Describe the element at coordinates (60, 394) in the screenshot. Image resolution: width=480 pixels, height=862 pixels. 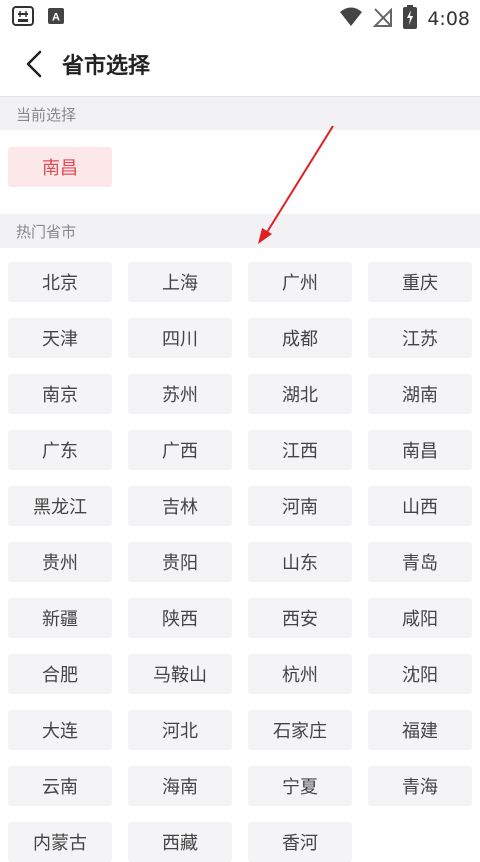
I see `city-button: 南京` at that location.